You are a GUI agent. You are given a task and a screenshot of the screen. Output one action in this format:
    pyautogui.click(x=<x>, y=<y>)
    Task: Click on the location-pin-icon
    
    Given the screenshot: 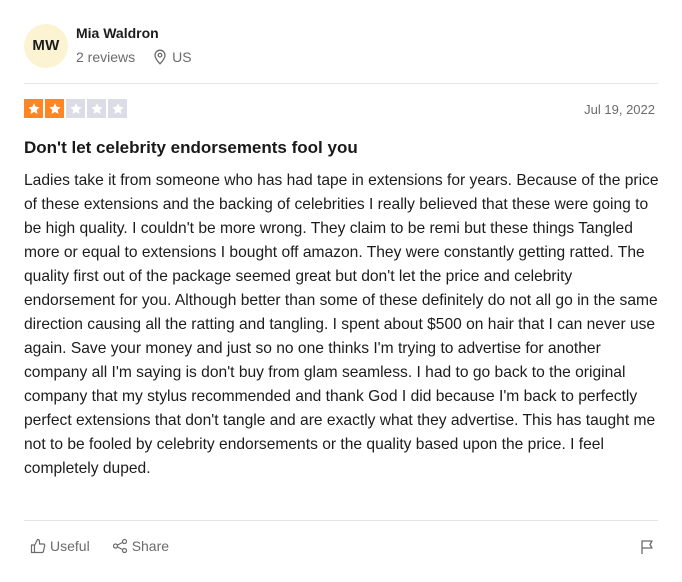 What is the action you would take?
    pyautogui.click(x=160, y=57)
    